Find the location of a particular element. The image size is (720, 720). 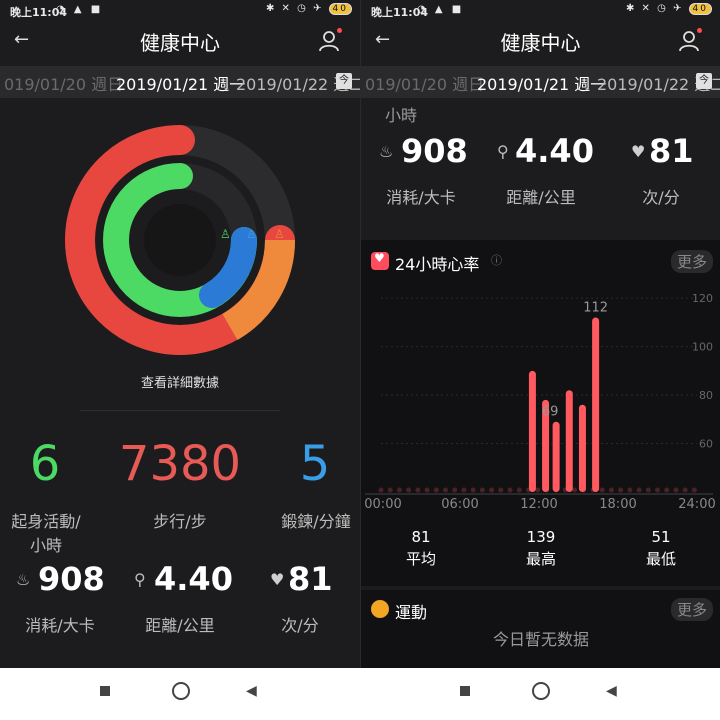

max-label: 最高 is located at coordinates (540, 559).